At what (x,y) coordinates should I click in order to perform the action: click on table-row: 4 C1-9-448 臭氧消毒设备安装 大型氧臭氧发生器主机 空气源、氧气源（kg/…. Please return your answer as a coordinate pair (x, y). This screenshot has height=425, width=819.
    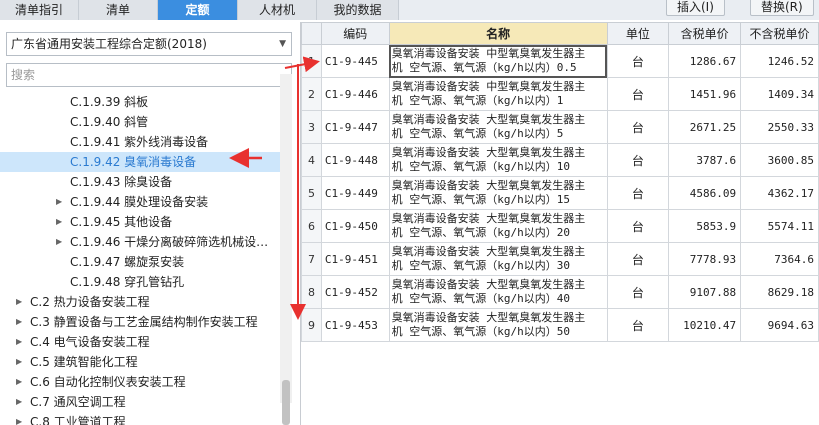
    Looking at the image, I should click on (560, 160).